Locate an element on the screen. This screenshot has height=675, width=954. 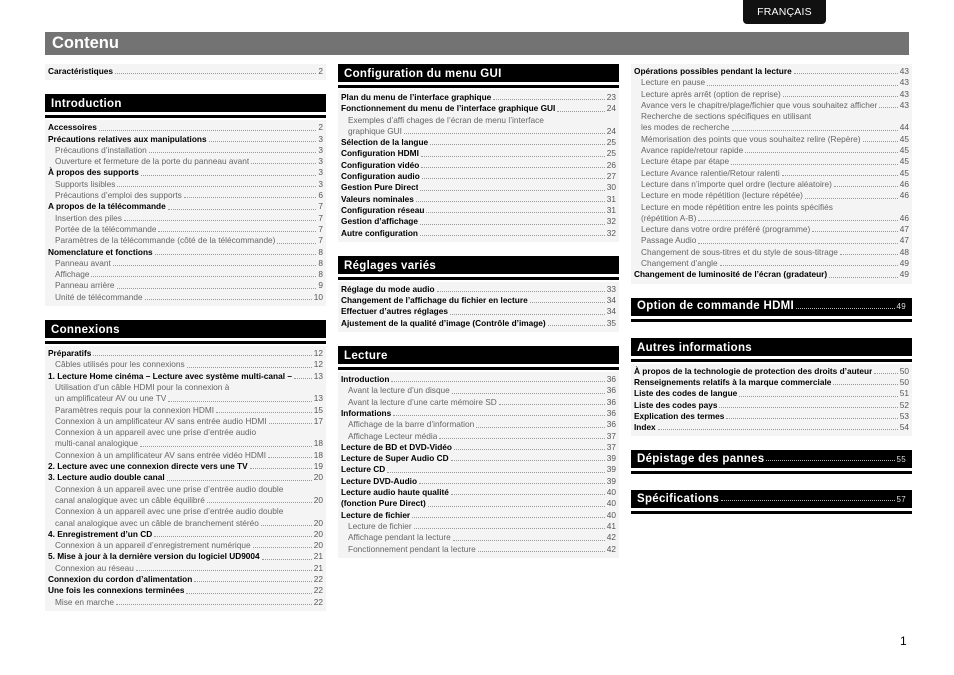
toc-entry: Sélection de la langue 25 is located at coordinates (478, 142).